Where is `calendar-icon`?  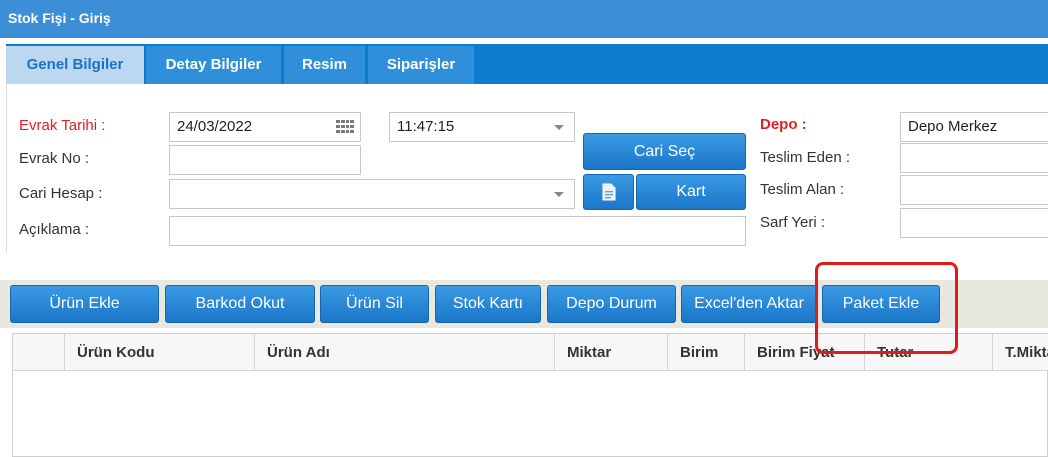 calendar-icon is located at coordinates (345, 127).